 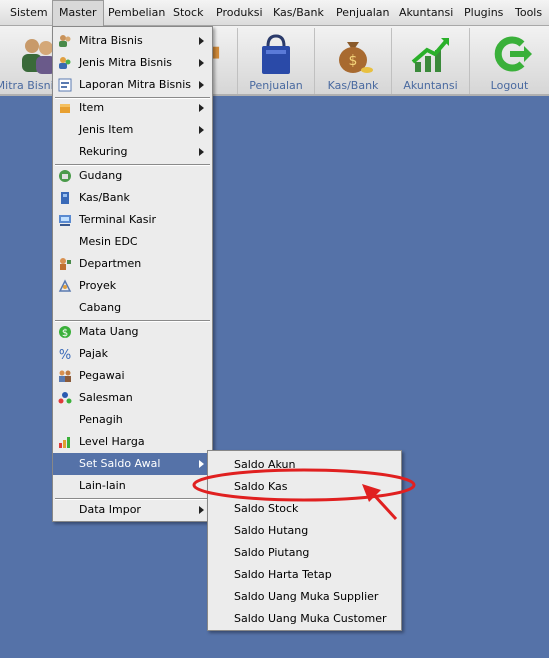 What do you see at coordinates (78, 13) in the screenshot?
I see `menu-master: Master` at bounding box center [78, 13].